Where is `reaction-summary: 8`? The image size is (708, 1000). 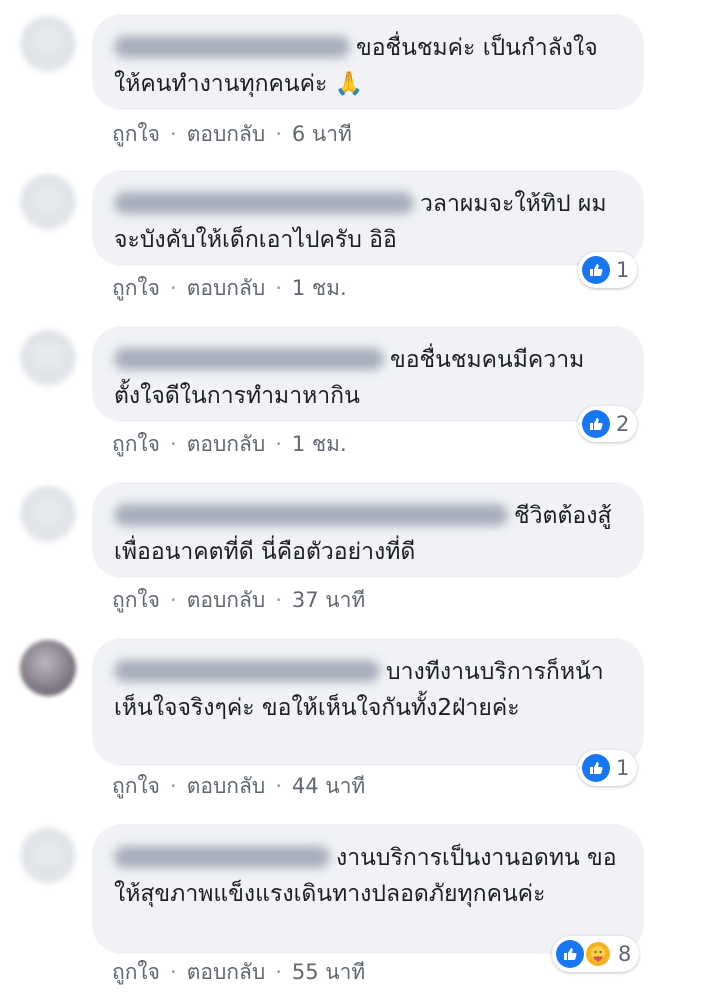
reaction-summary: 8 is located at coordinates (596, 954).